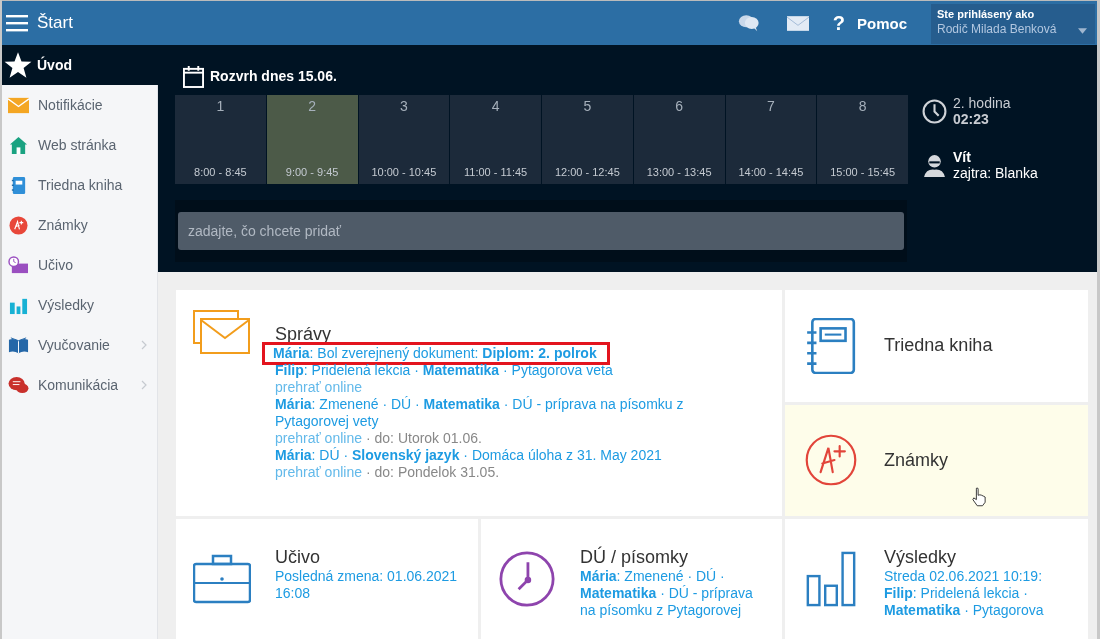  I want to click on tile-text: Posledná zmena: 01.06.2021 16:08, so click(367, 585).